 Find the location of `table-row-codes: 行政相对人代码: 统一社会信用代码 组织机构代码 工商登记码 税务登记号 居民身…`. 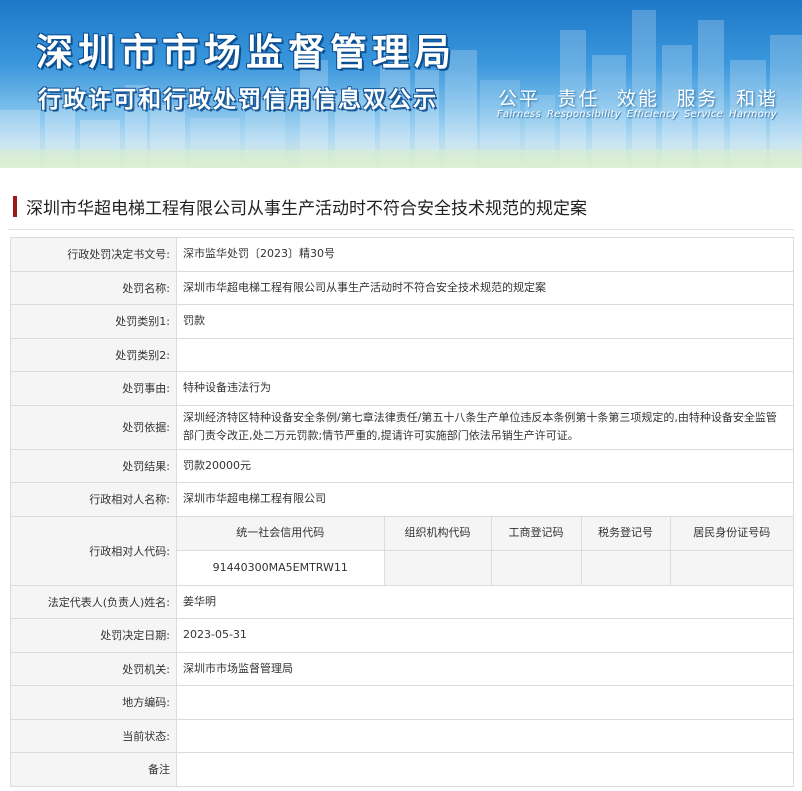

table-row-codes: 行政相对人代码: 统一社会信用代码 组织机构代码 工商登记码 税务登记号 居民身… is located at coordinates (402, 550).